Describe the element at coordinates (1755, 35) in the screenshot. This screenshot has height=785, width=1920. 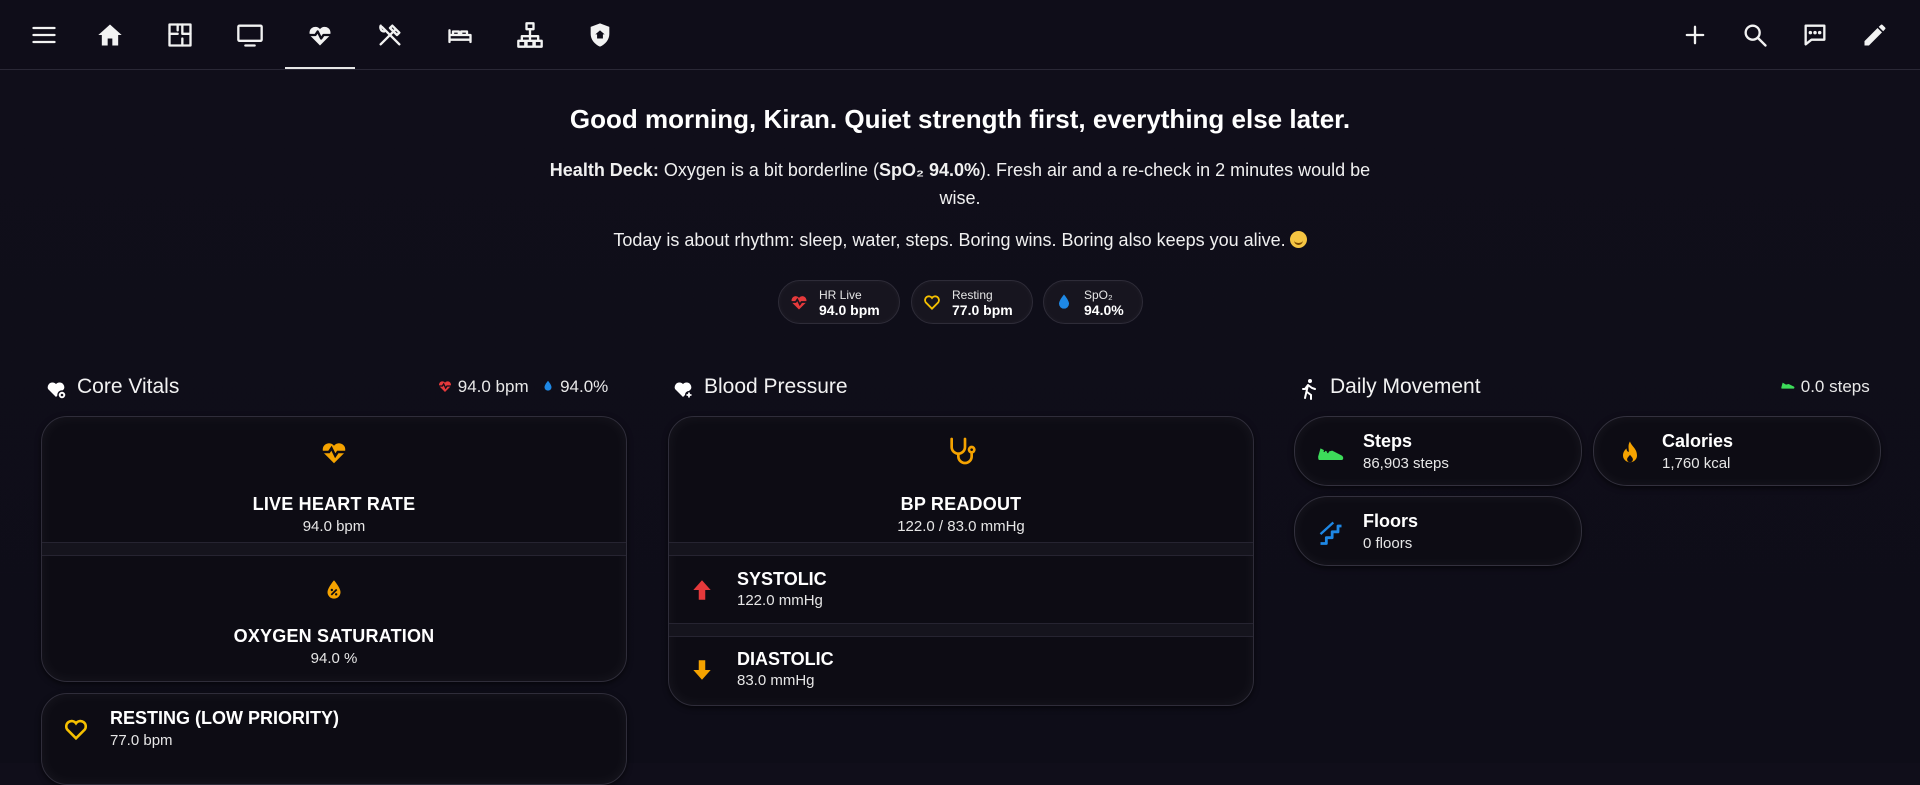
I see `search-icon` at that location.